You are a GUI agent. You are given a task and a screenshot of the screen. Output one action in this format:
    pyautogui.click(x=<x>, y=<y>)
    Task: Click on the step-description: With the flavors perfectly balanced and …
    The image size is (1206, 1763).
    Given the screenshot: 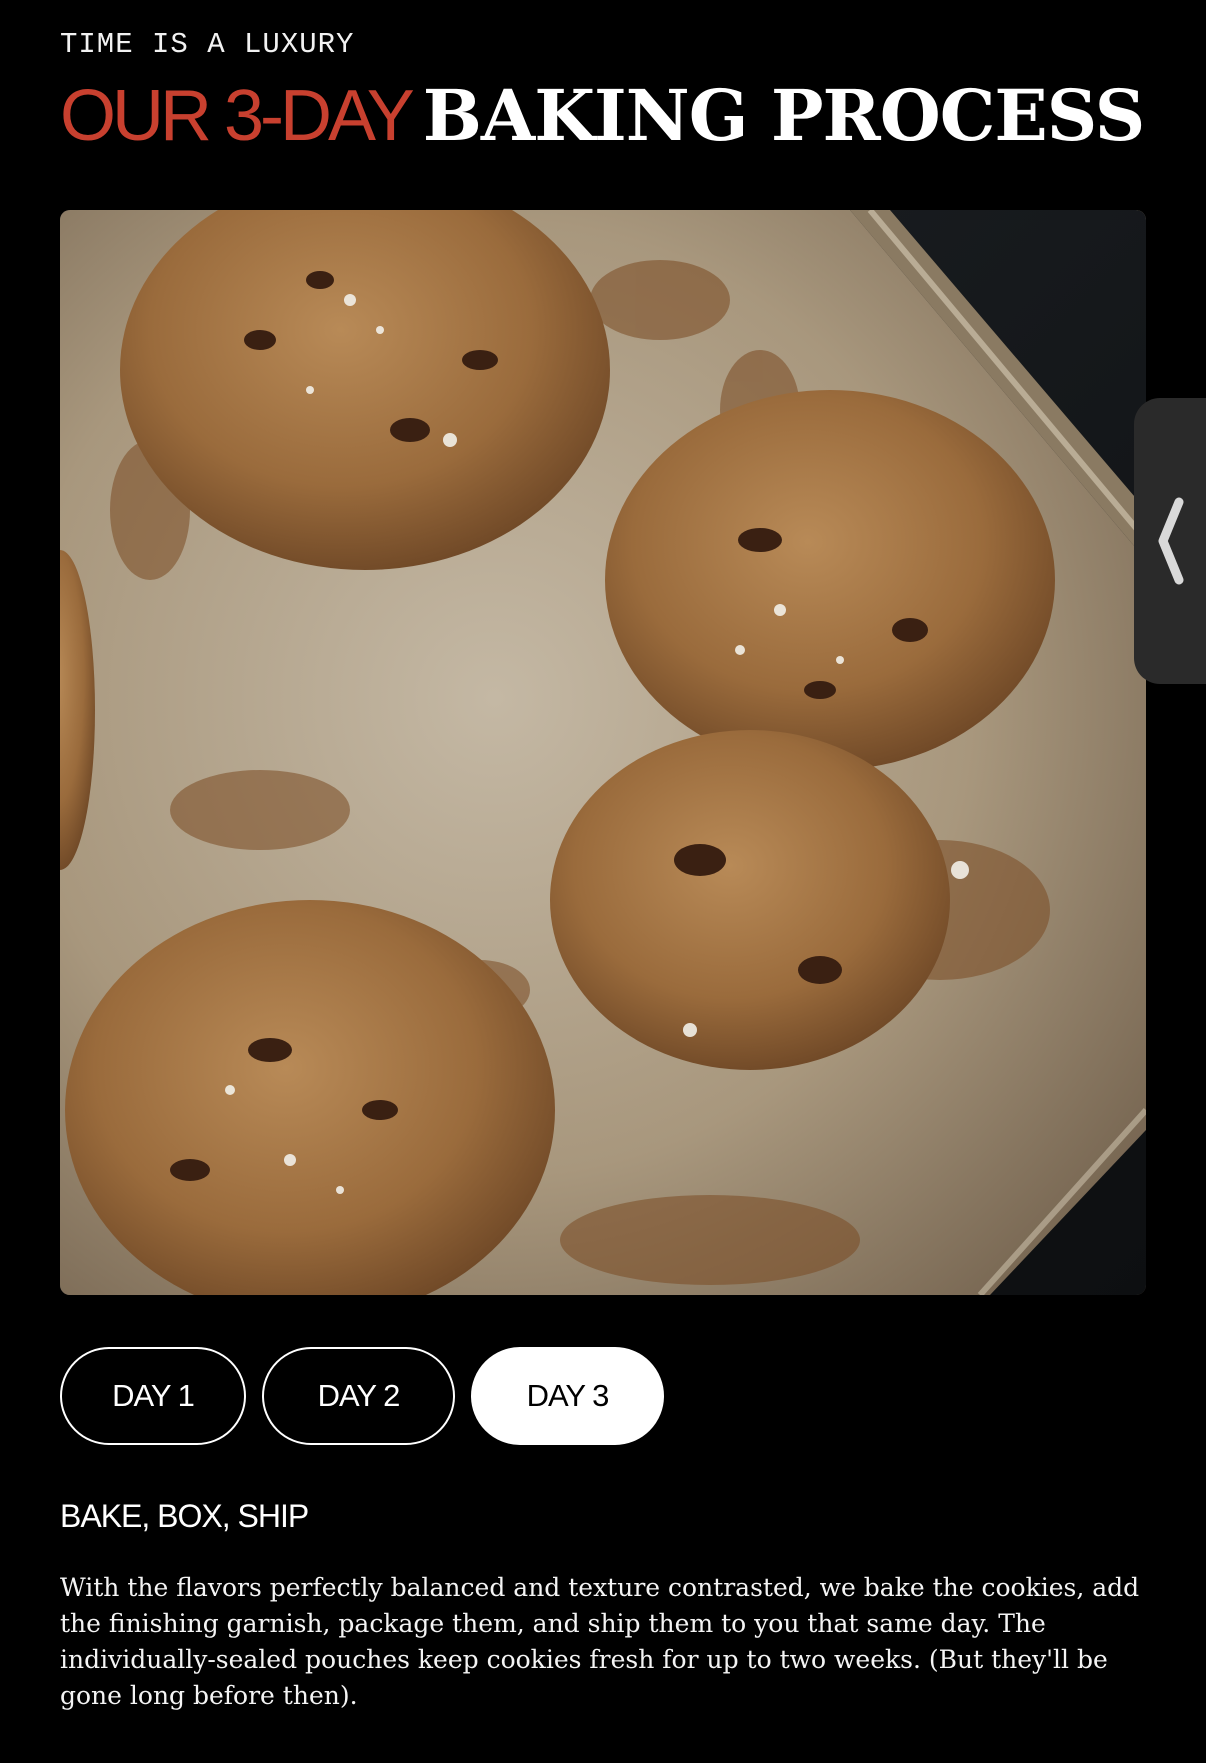 What is the action you would take?
    pyautogui.click(x=600, y=1641)
    